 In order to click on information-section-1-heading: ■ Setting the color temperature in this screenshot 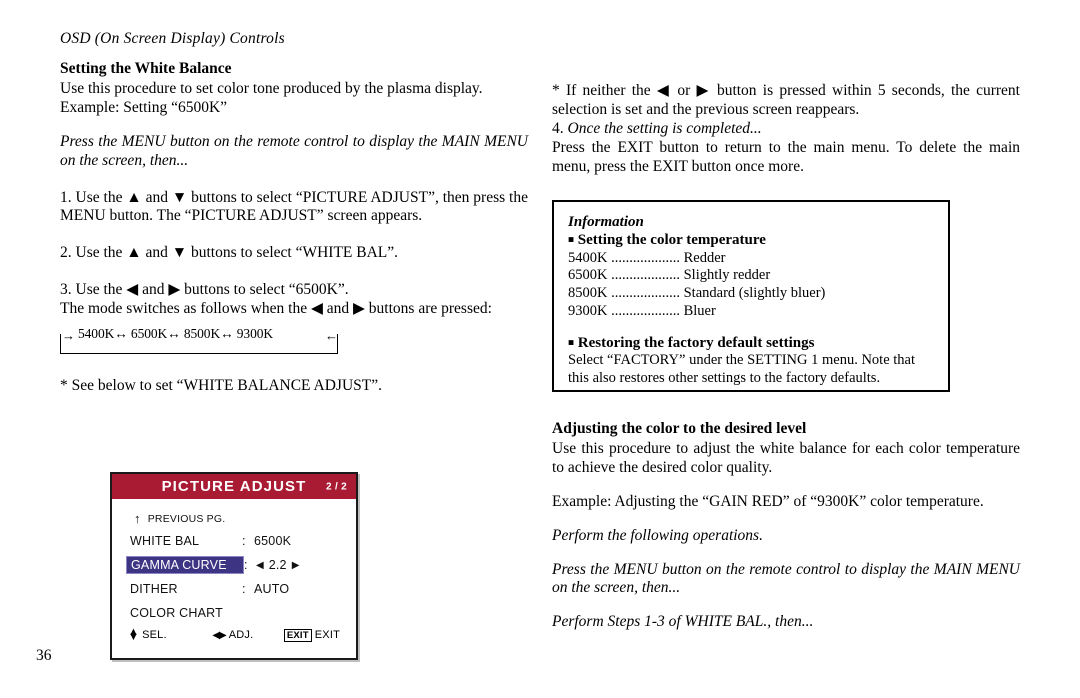, I will do `click(751, 240)`.